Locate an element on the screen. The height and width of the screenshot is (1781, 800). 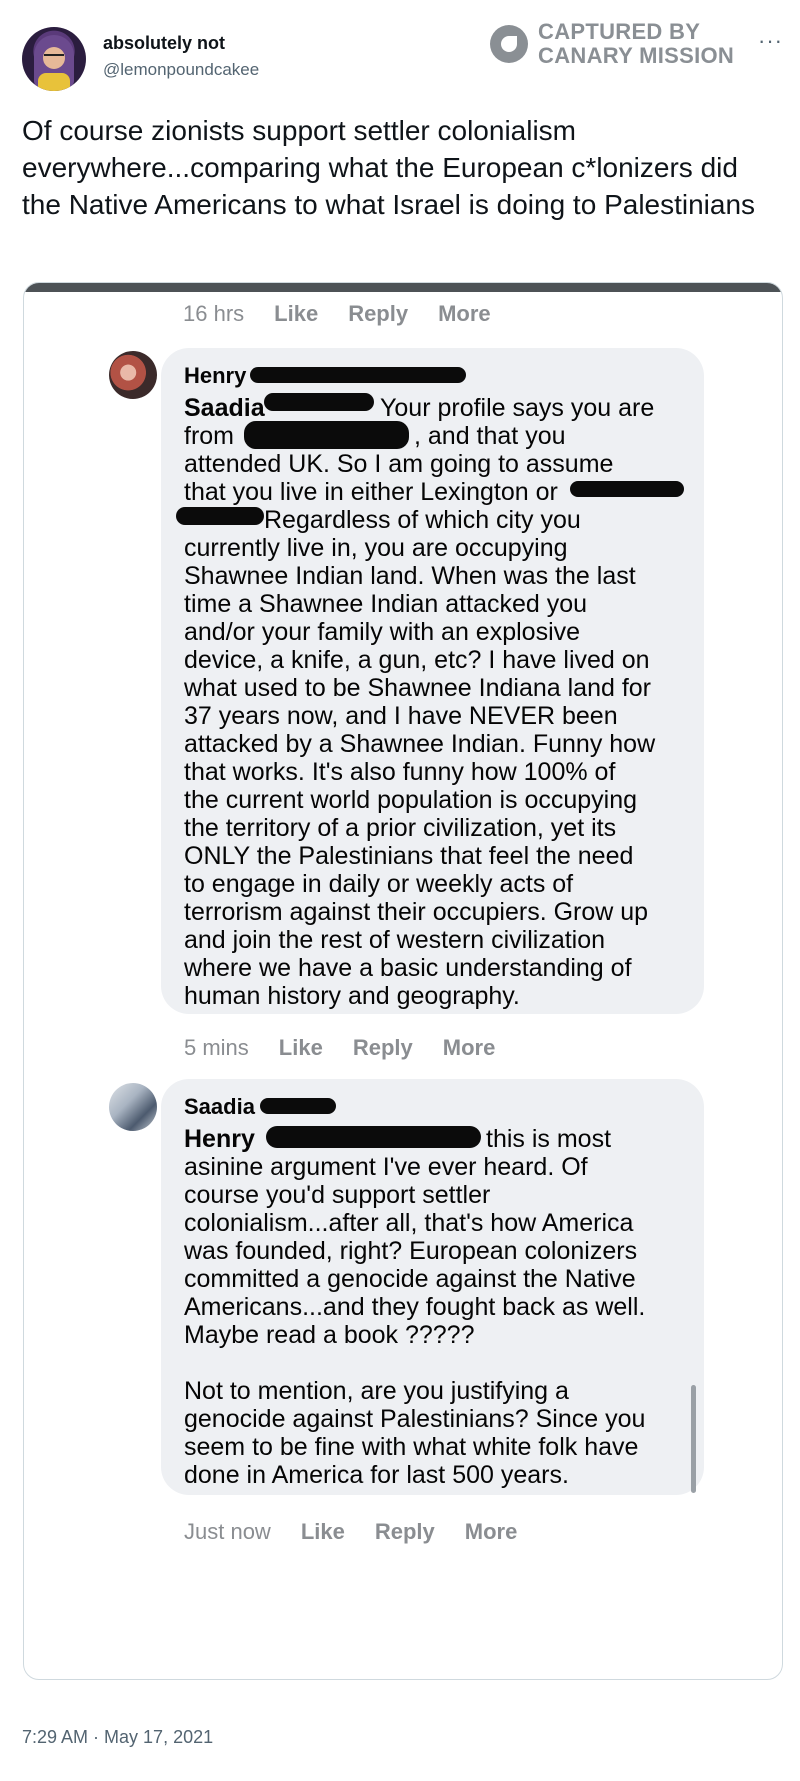
saadia-comment-time: Just now is located at coordinates (227, 1531).